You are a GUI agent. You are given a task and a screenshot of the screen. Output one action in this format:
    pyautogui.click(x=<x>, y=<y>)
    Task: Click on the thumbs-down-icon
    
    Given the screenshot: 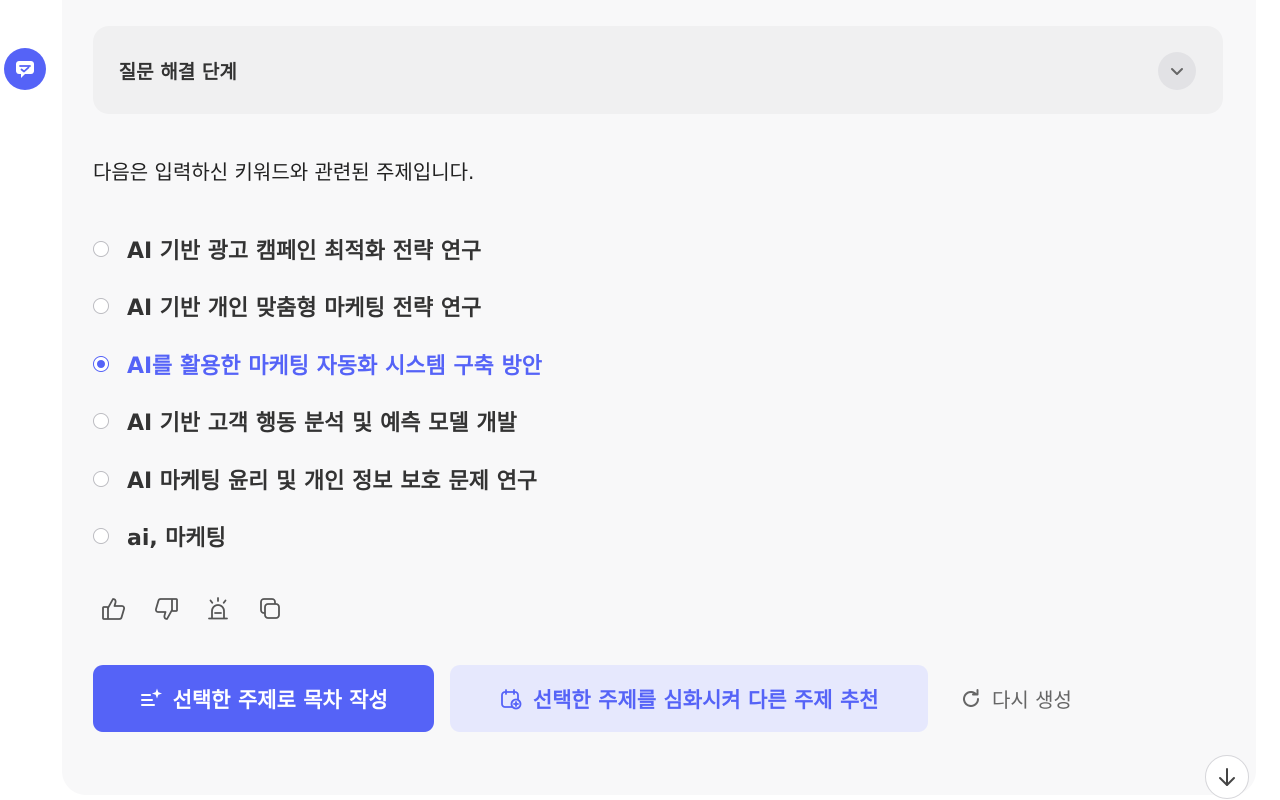 What is the action you would take?
    pyautogui.click(x=166, y=609)
    